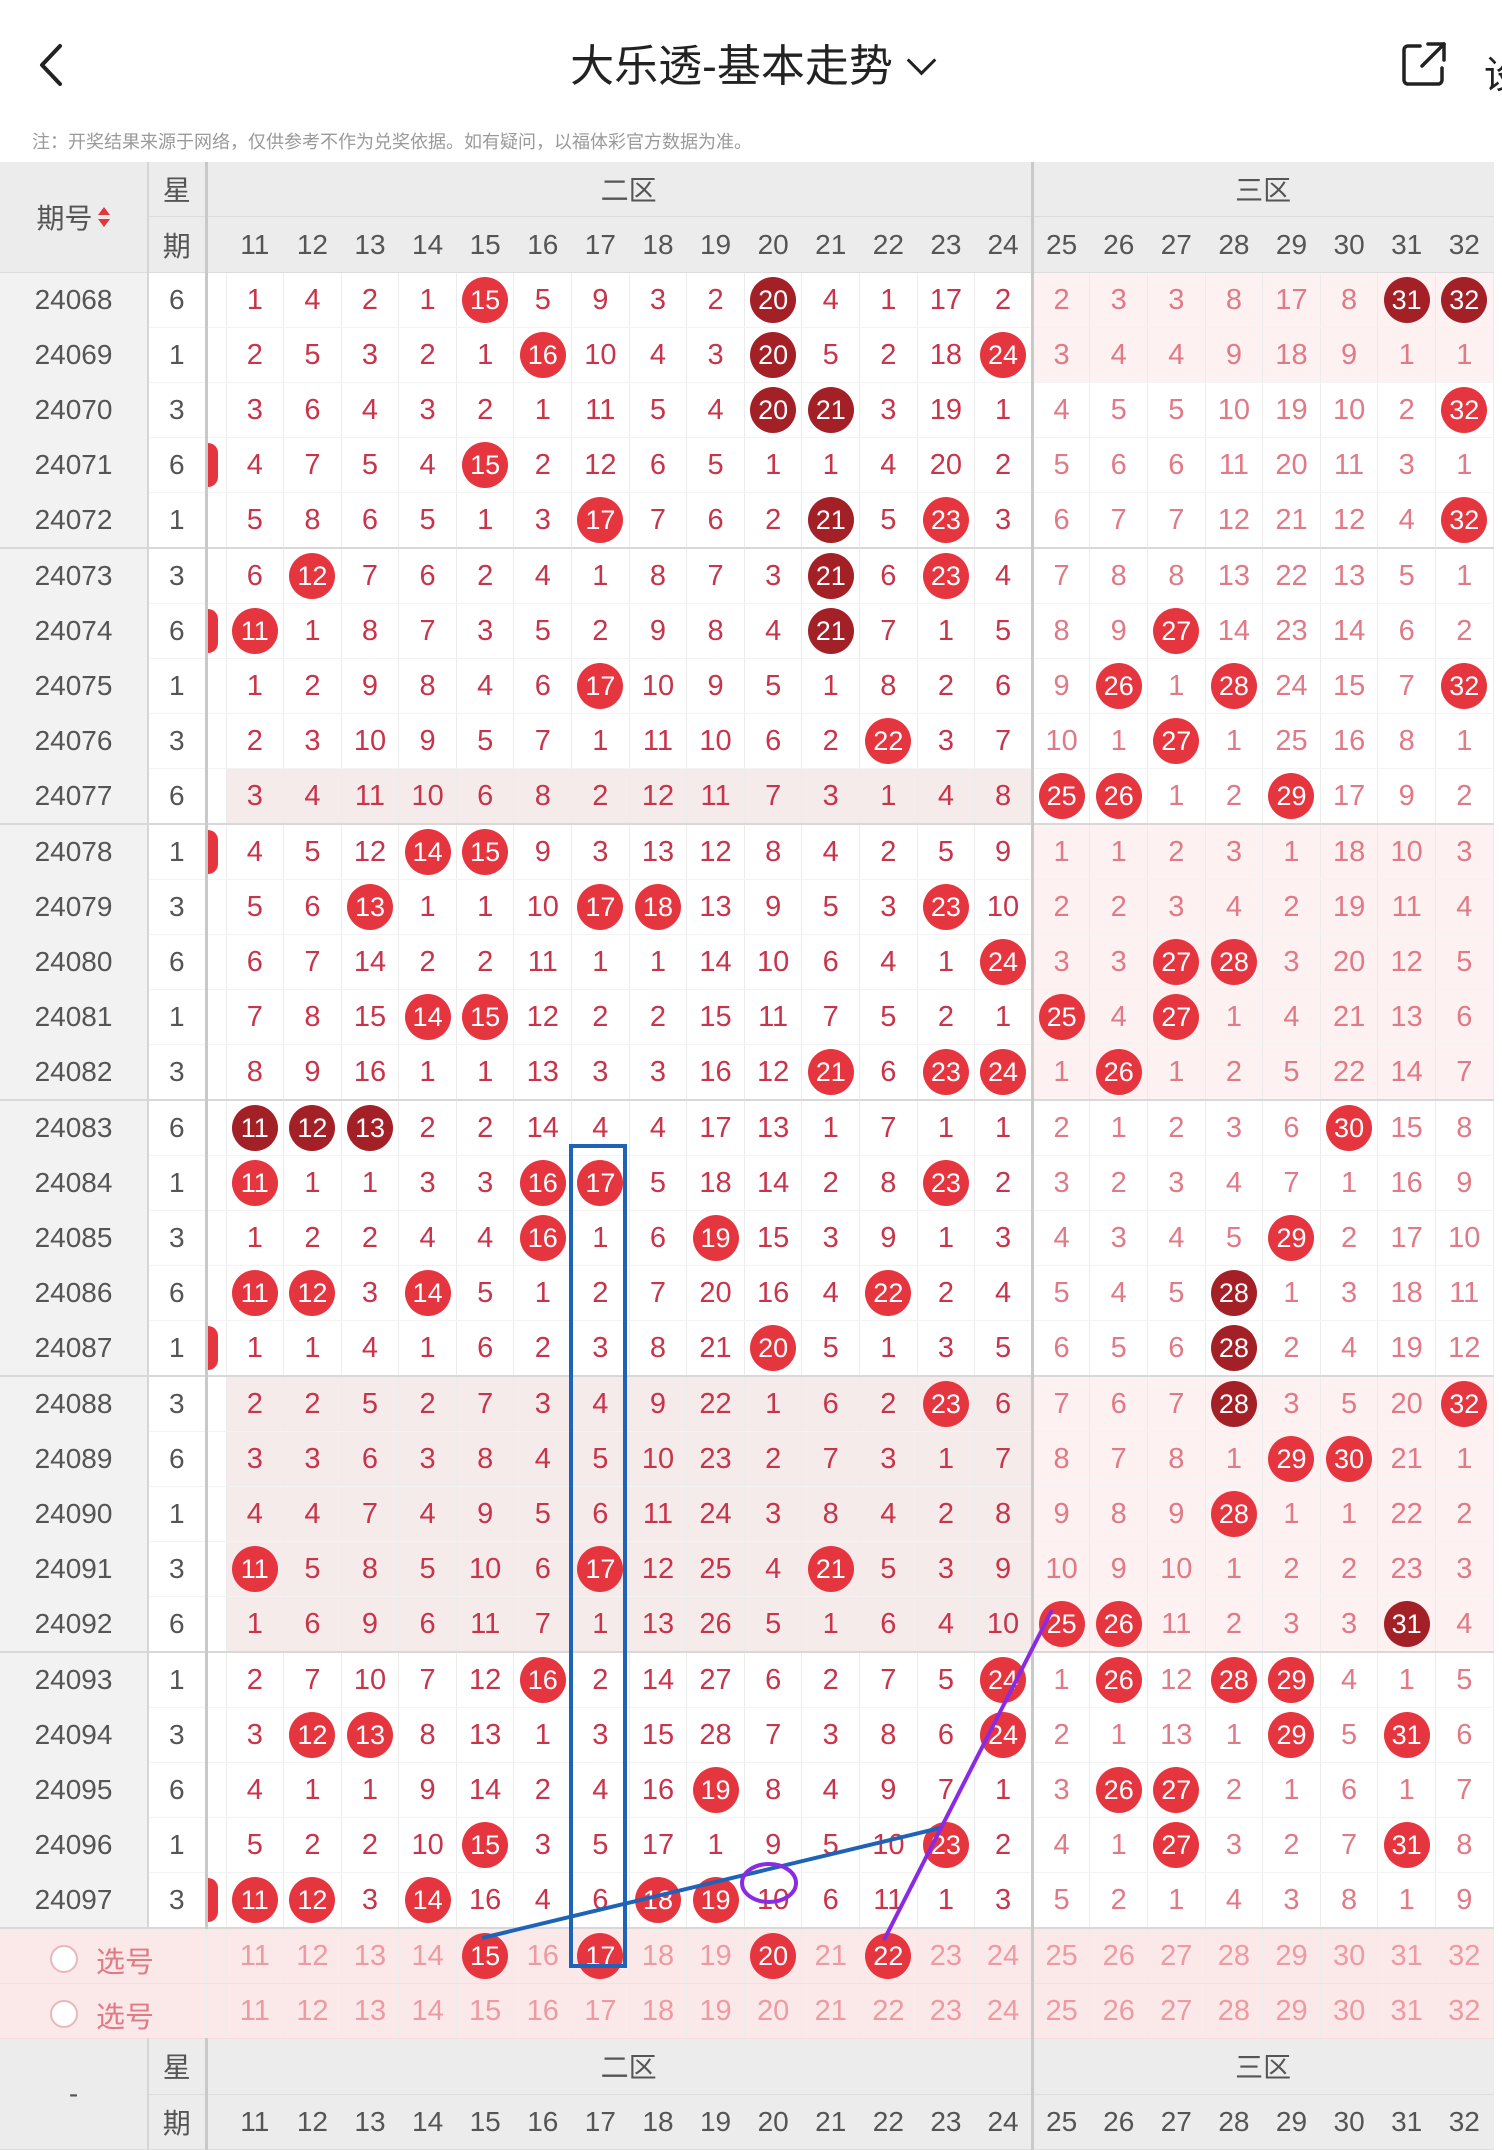  What do you see at coordinates (216, 190) in the screenshot?
I see `header-cut-cell` at bounding box center [216, 190].